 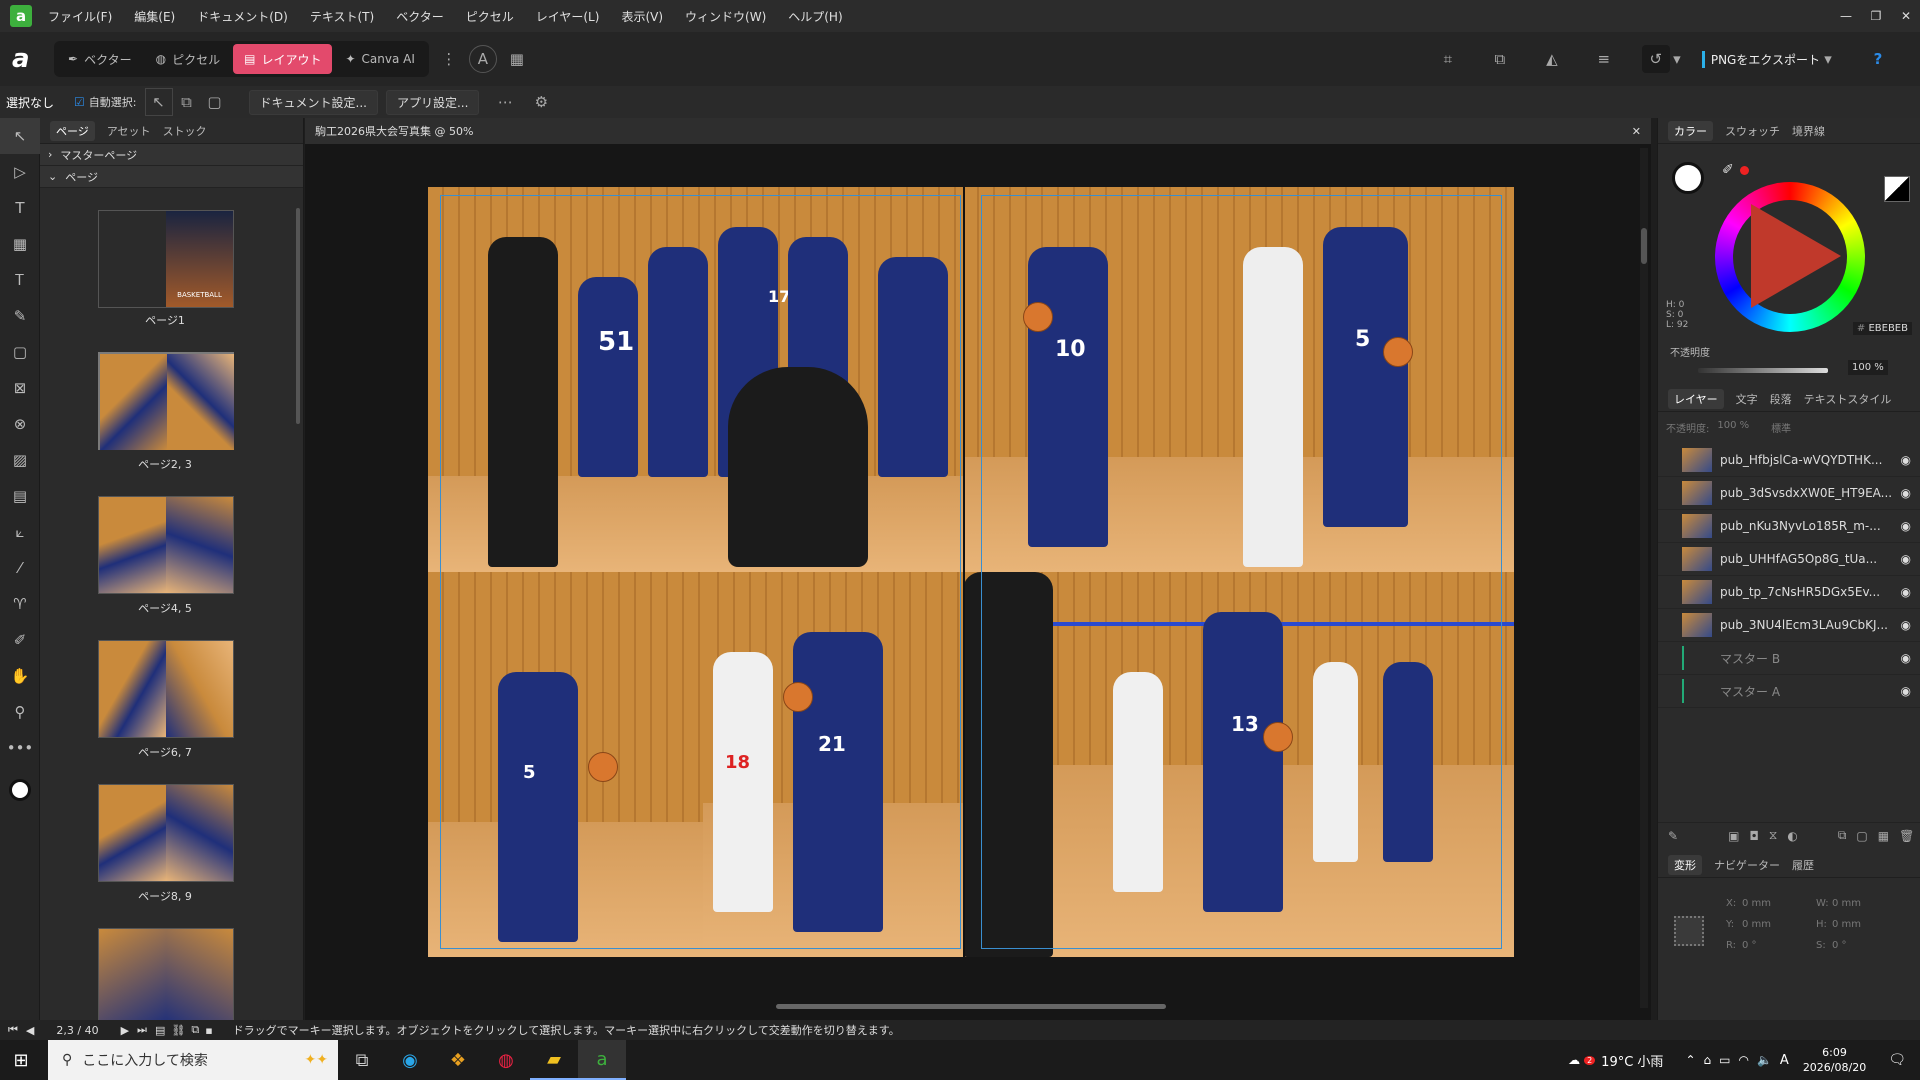 I want to click on place-tool-icon: ▤, so click(x=20, y=496).